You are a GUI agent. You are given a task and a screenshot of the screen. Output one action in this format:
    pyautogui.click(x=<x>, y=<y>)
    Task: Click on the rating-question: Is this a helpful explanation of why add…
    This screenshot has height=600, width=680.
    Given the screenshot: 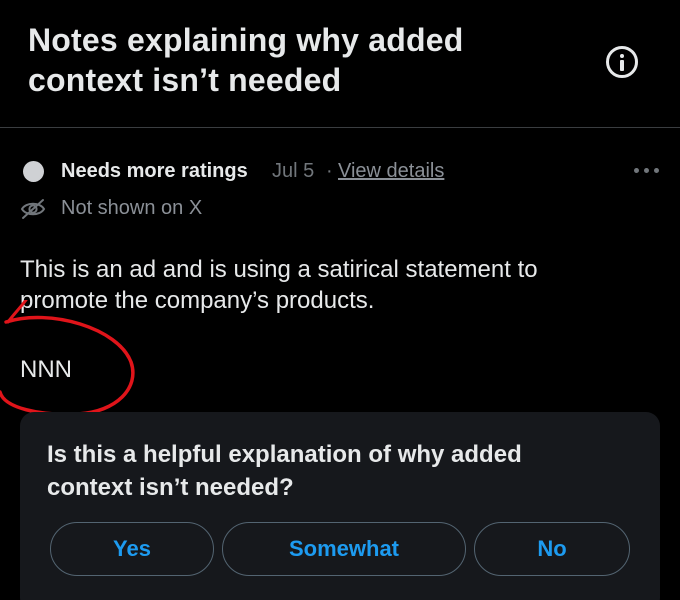 What is the action you would take?
    pyautogui.click(x=284, y=471)
    